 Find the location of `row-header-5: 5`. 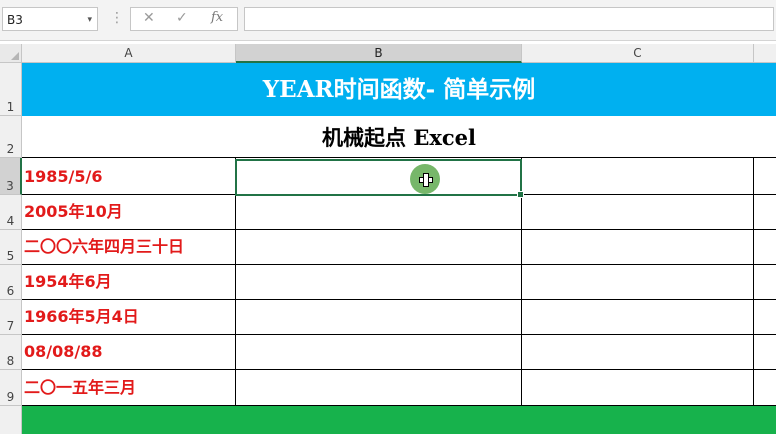

row-header-5: 5 is located at coordinates (11, 247).